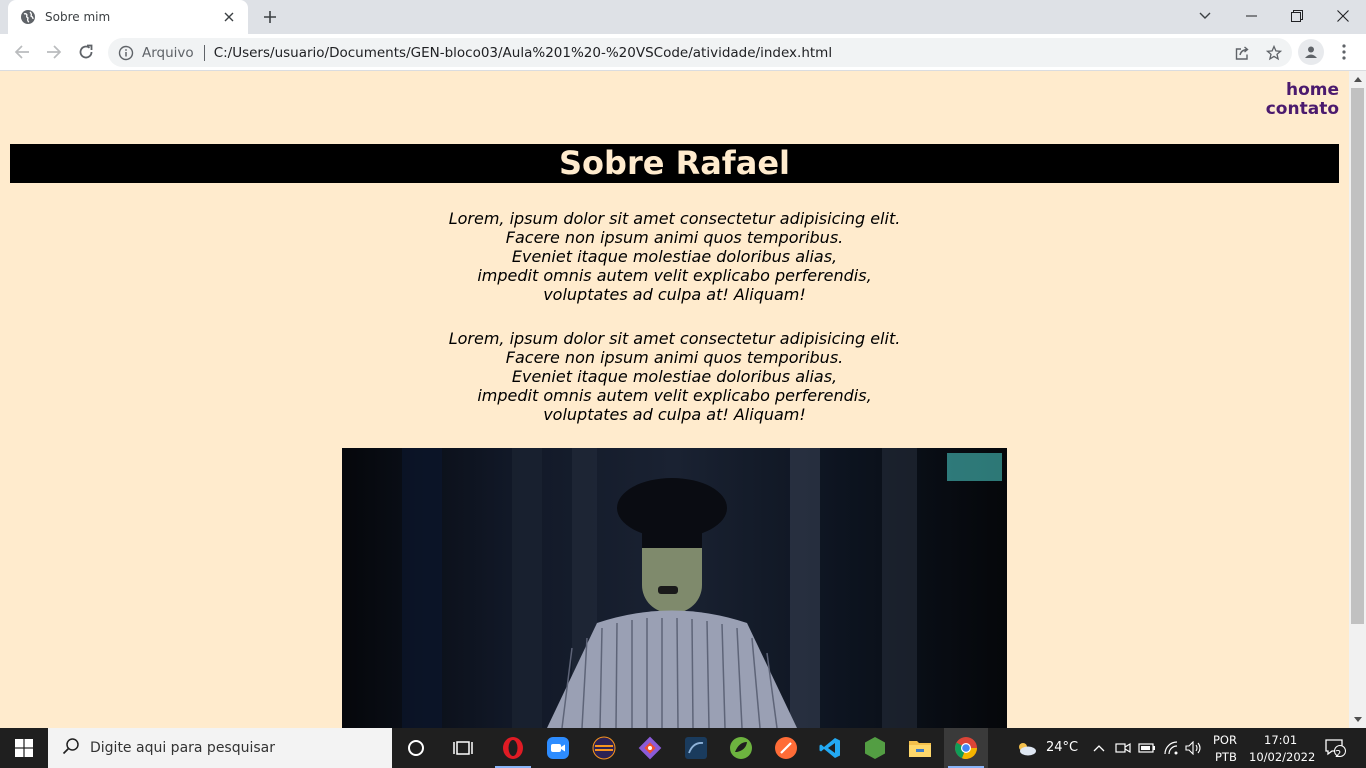 This screenshot has height=768, width=1366. Describe the element at coordinates (1311, 52) in the screenshot. I see `profile-avatar-icon` at that location.